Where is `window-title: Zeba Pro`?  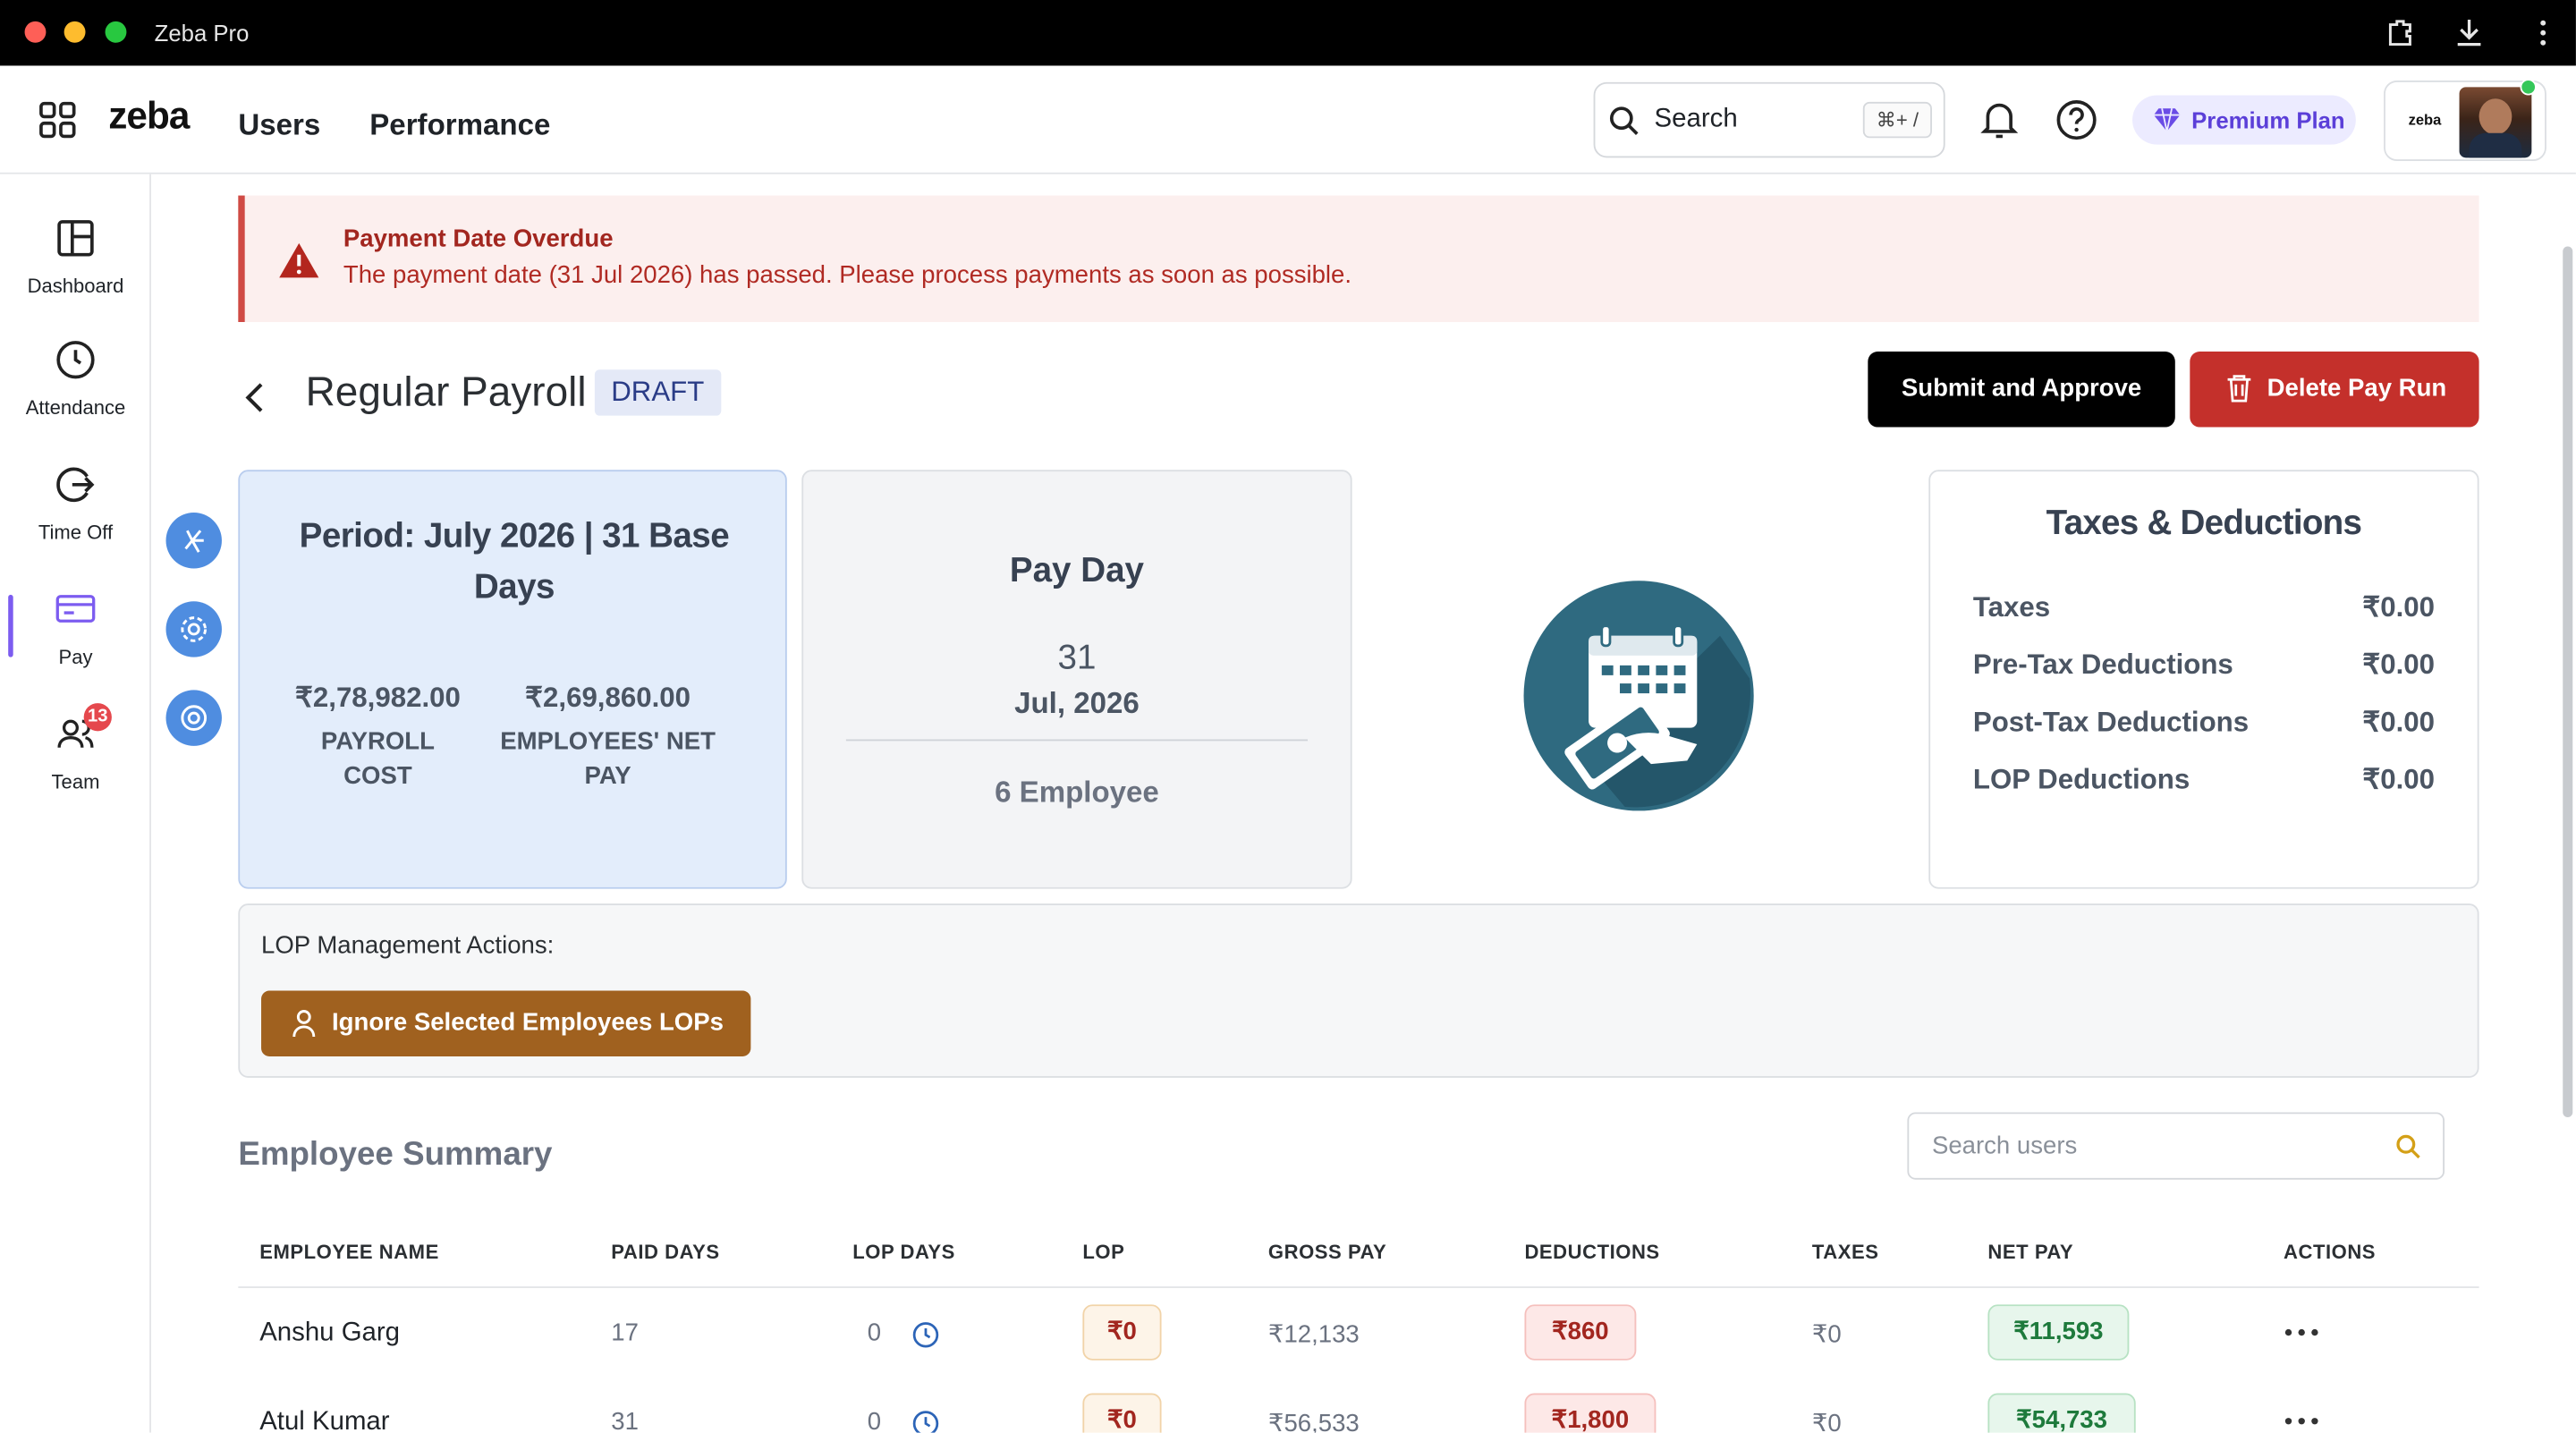
window-title: Zeba Pro is located at coordinates (202, 33).